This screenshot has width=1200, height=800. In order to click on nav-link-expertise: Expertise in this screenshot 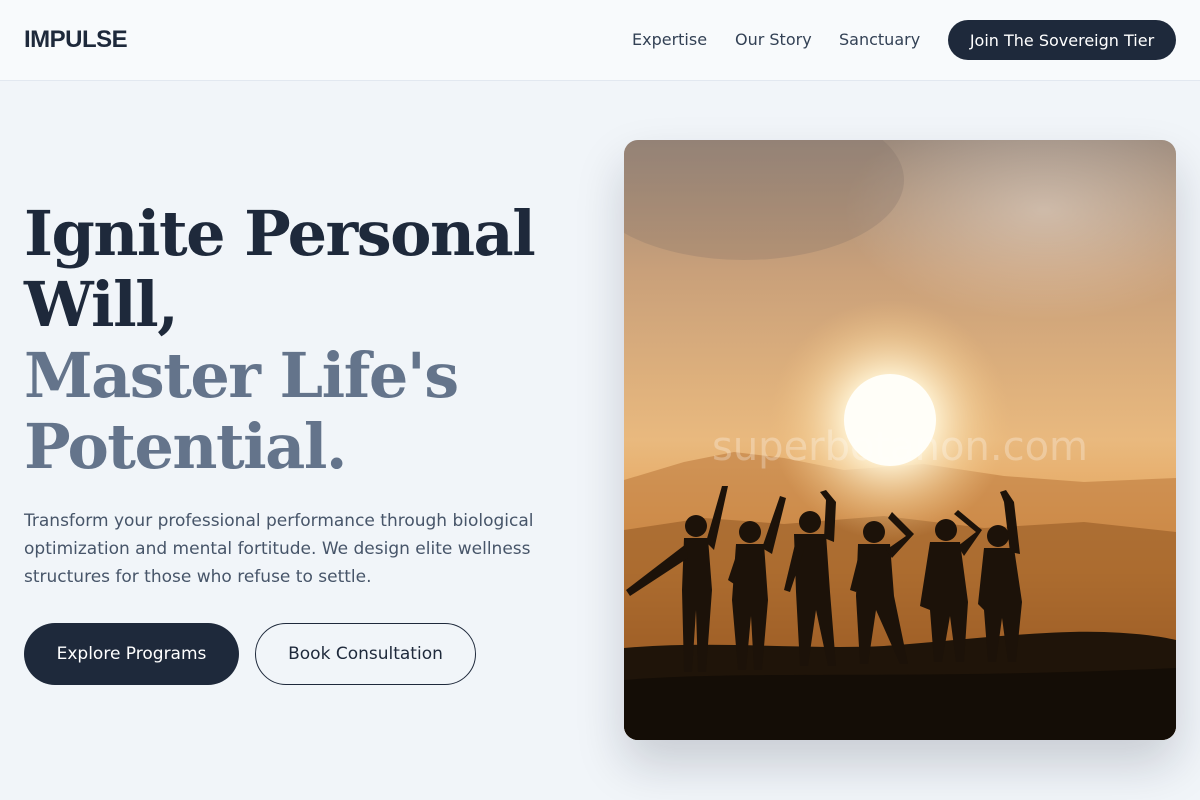, I will do `click(669, 39)`.